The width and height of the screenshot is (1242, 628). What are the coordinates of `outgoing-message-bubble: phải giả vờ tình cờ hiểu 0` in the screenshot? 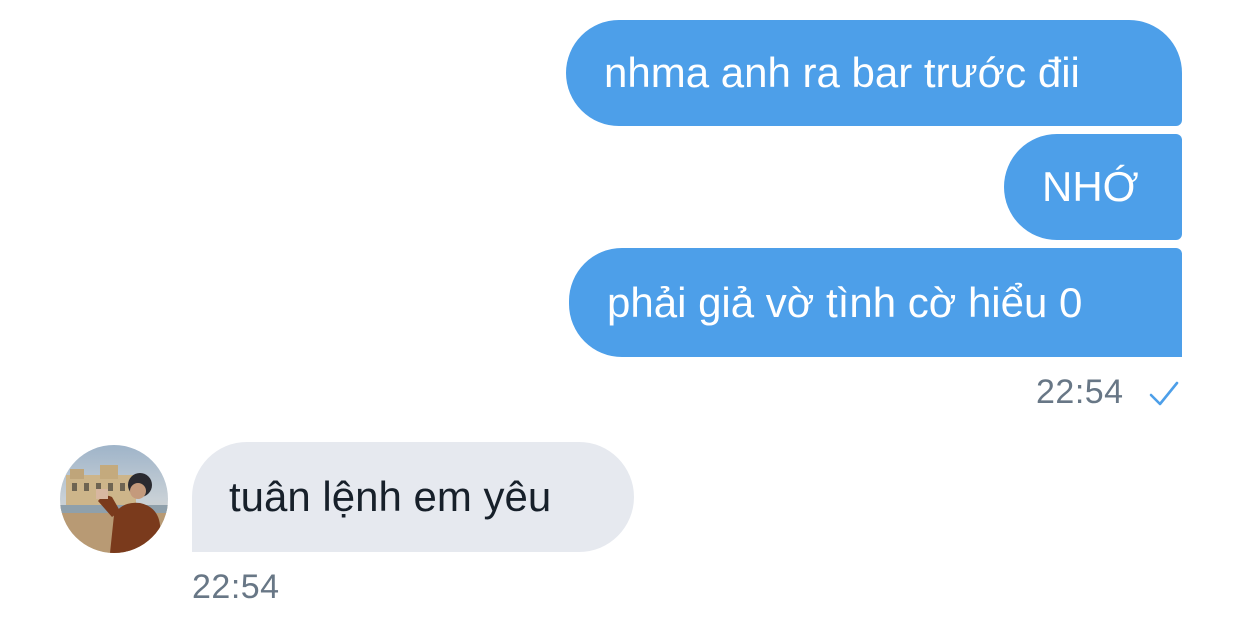 It's located at (875, 302).